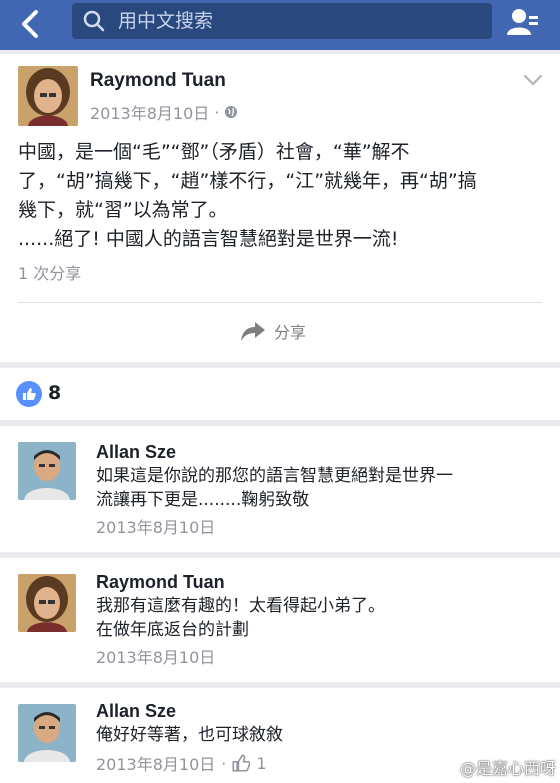 The width and height of the screenshot is (560, 783). I want to click on search-icon, so click(94, 21).